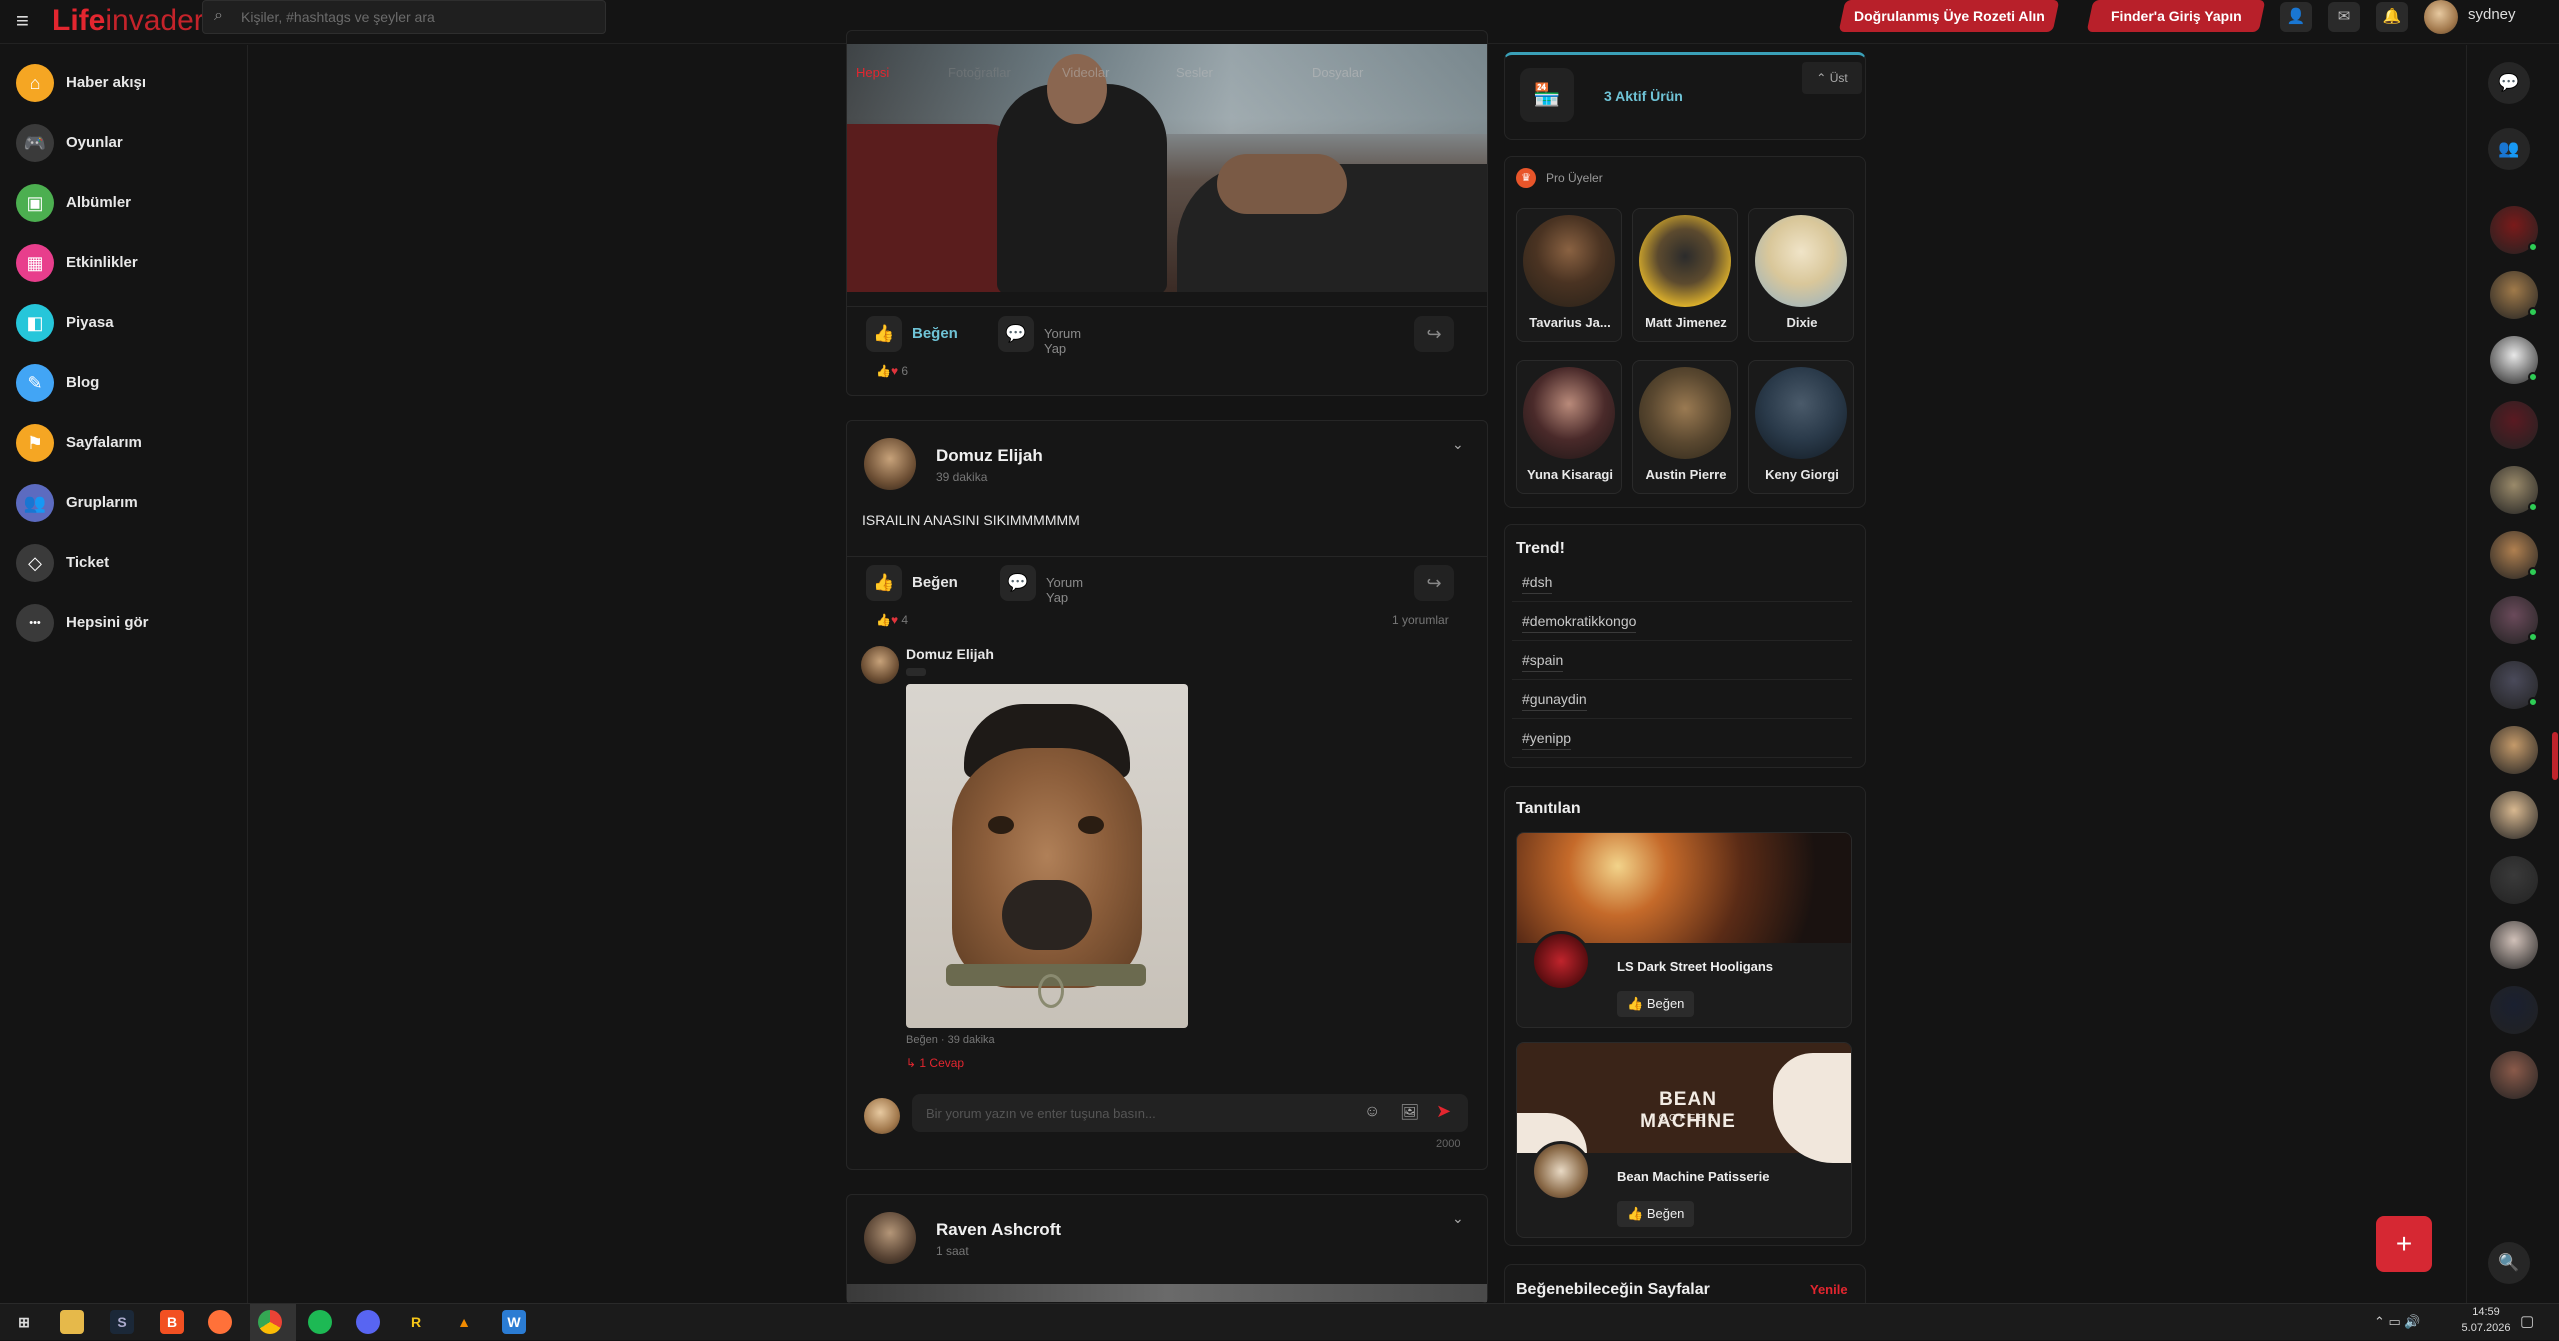  I want to click on emoji-icon: ☺, so click(1372, 1112).